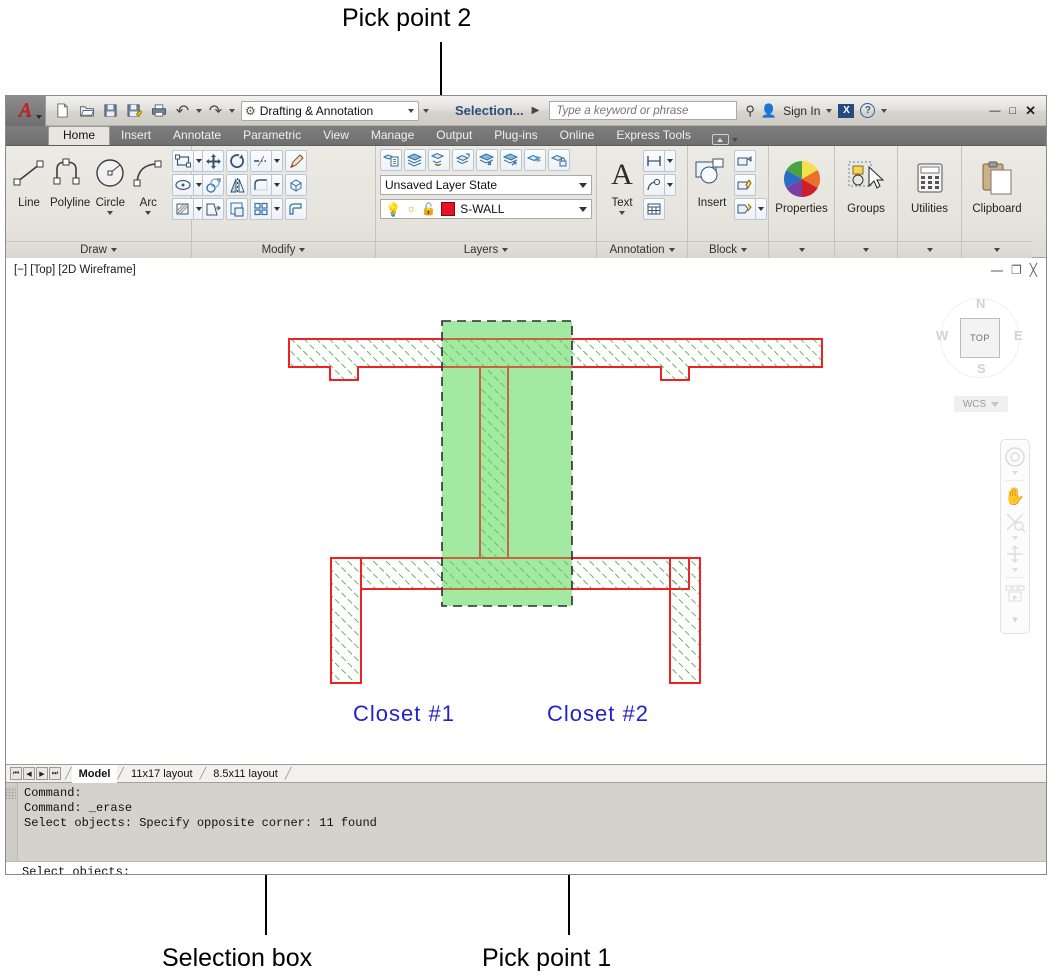 This screenshot has width=1051, height=980. What do you see at coordinates (134, 110) in the screenshot?
I see `save-as-icon` at bounding box center [134, 110].